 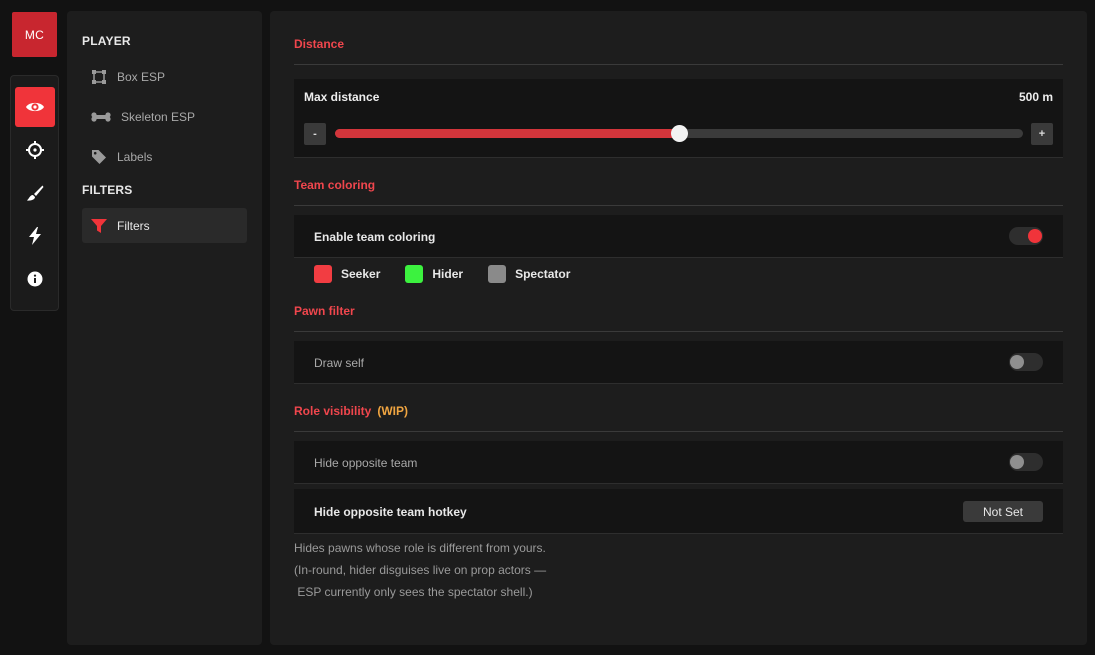 I want to click on info-icon, so click(x=35, y=279).